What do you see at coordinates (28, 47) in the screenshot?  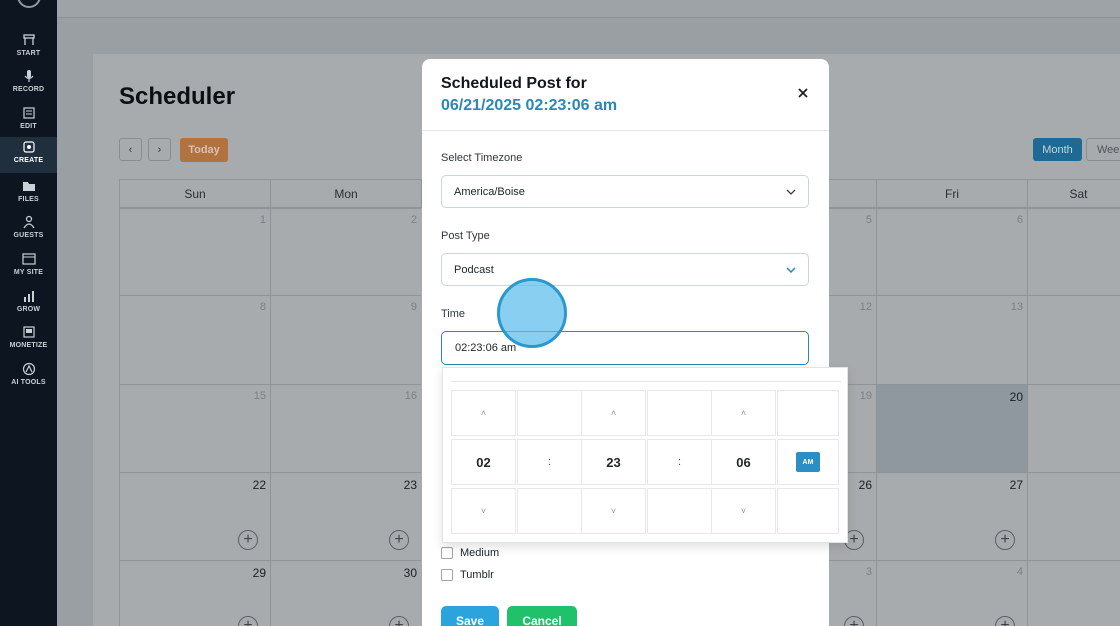 I see `sidebar-item-start: START` at bounding box center [28, 47].